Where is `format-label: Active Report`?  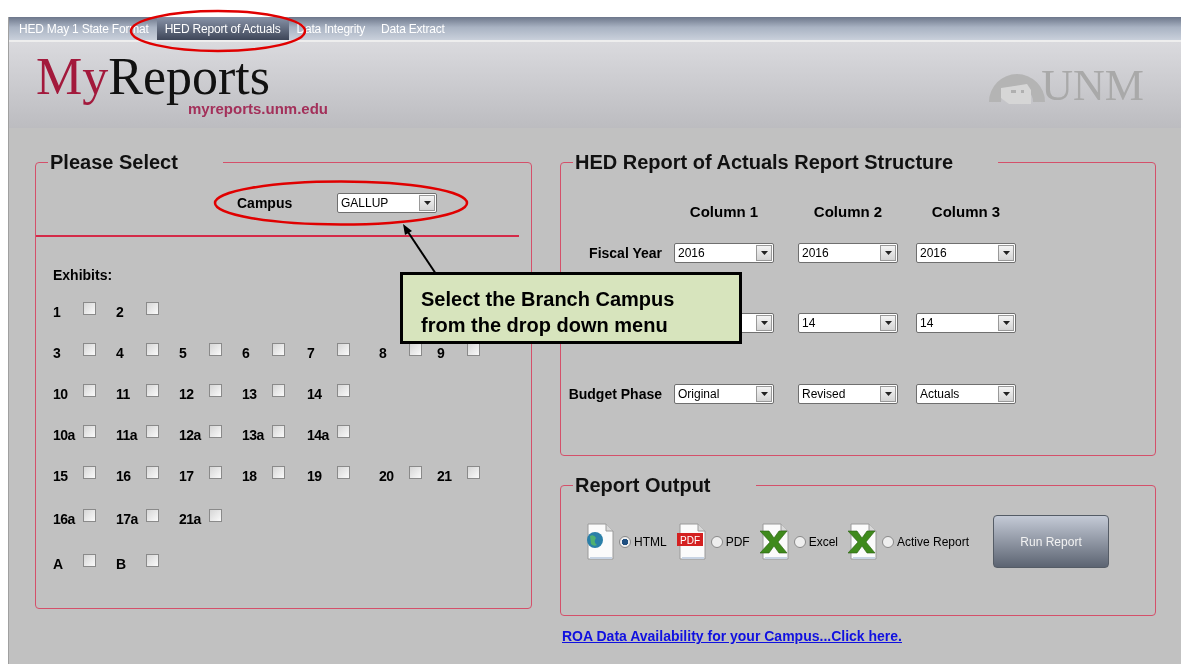
format-label: Active Report is located at coordinates (933, 541).